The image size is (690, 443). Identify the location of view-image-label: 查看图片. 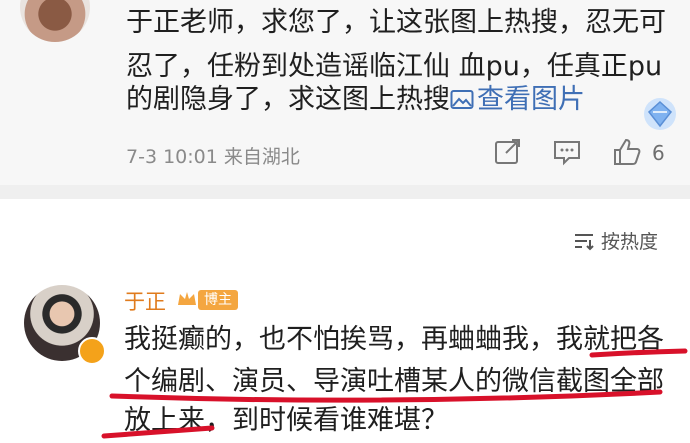
(531, 99).